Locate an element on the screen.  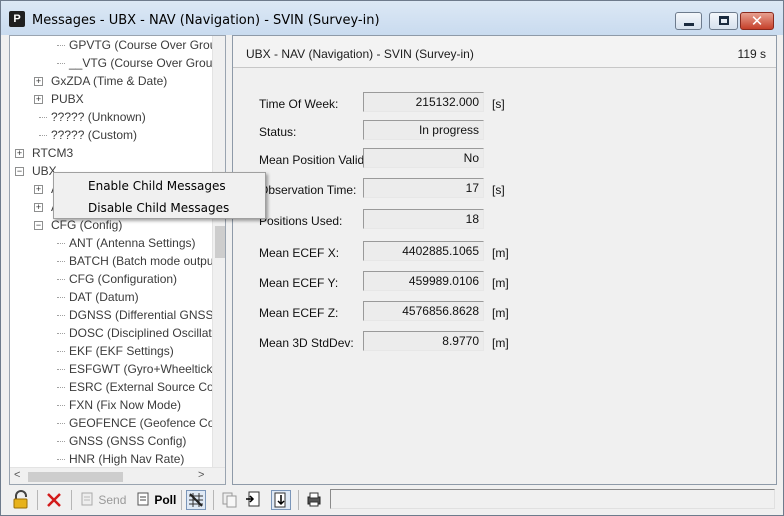
status-field is located at coordinates (552, 499).